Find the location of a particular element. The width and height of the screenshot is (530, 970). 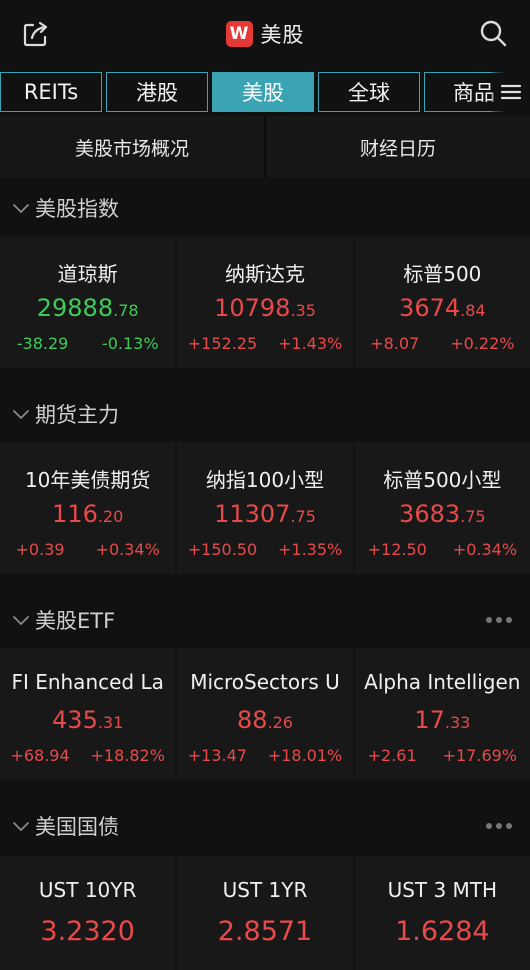

quote-name: 标普500小型 is located at coordinates (442, 480).